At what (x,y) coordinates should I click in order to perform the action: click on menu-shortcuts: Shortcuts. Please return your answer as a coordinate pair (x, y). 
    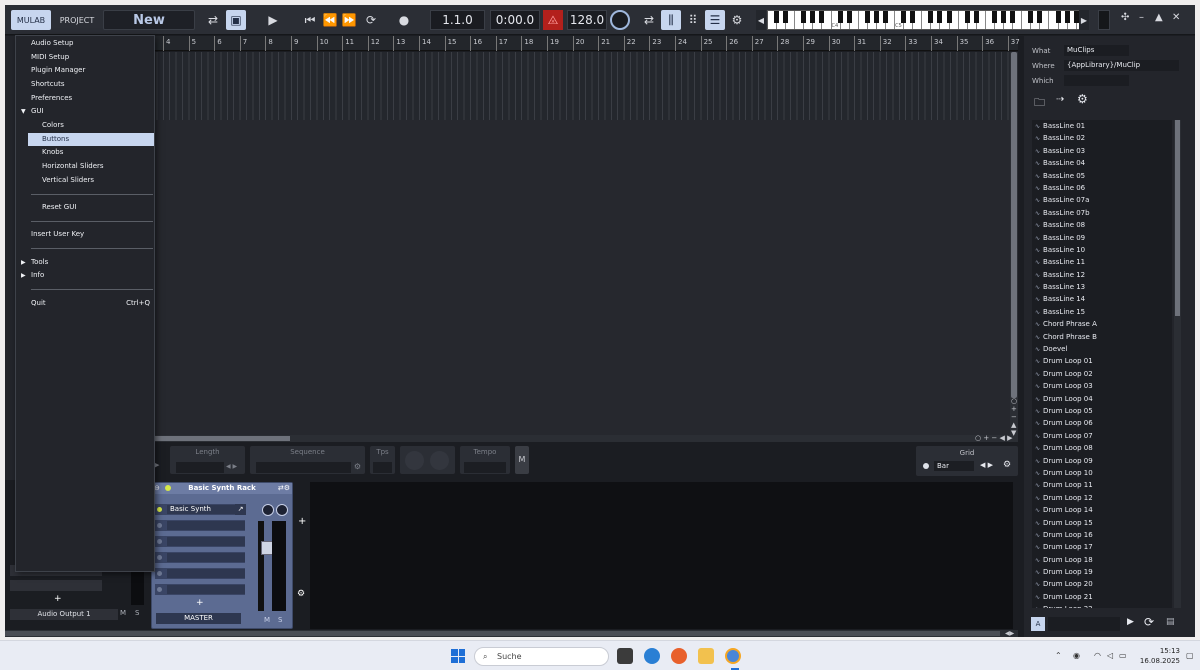
    Looking at the image, I should click on (85, 84).